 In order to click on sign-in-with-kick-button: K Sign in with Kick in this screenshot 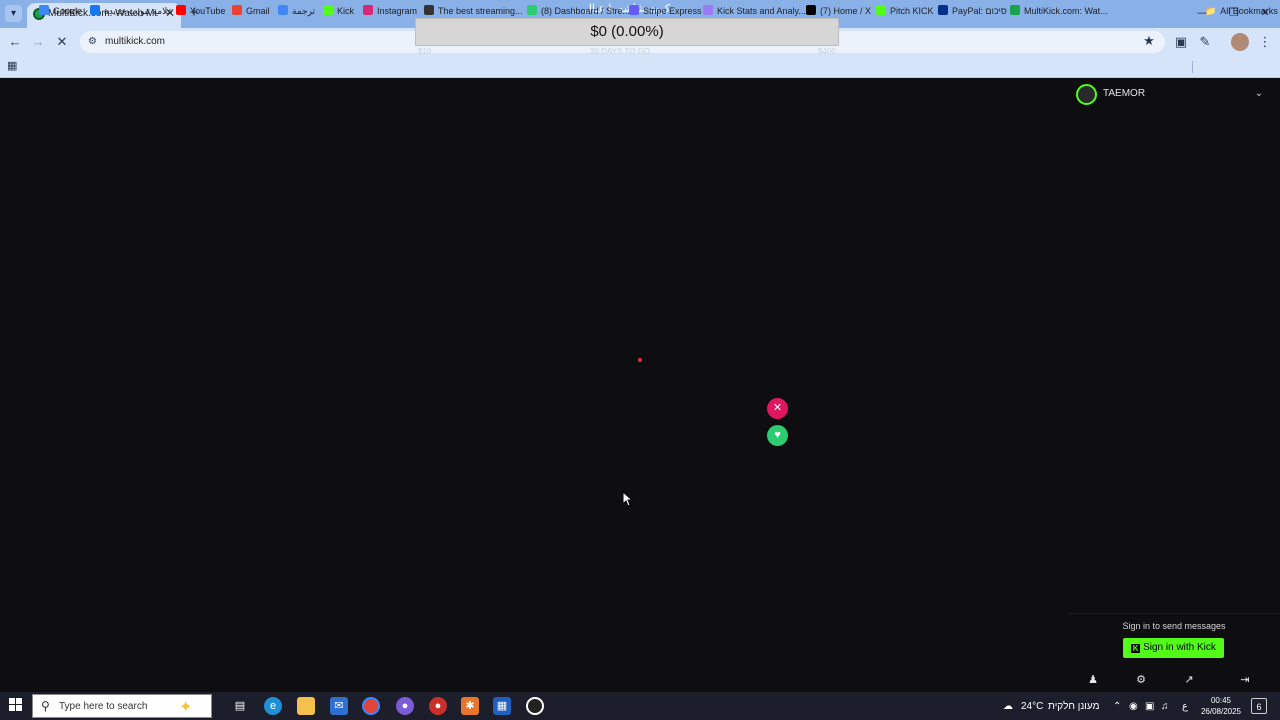, I will do `click(1173, 648)`.